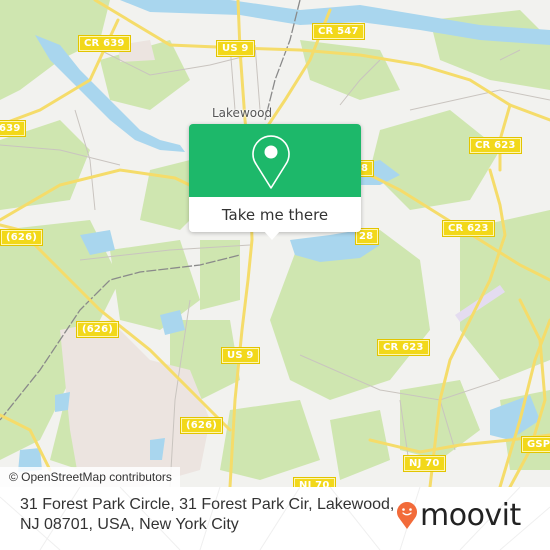  What do you see at coordinates (407, 515) in the screenshot?
I see `moovit-pin-icon` at bounding box center [407, 515].